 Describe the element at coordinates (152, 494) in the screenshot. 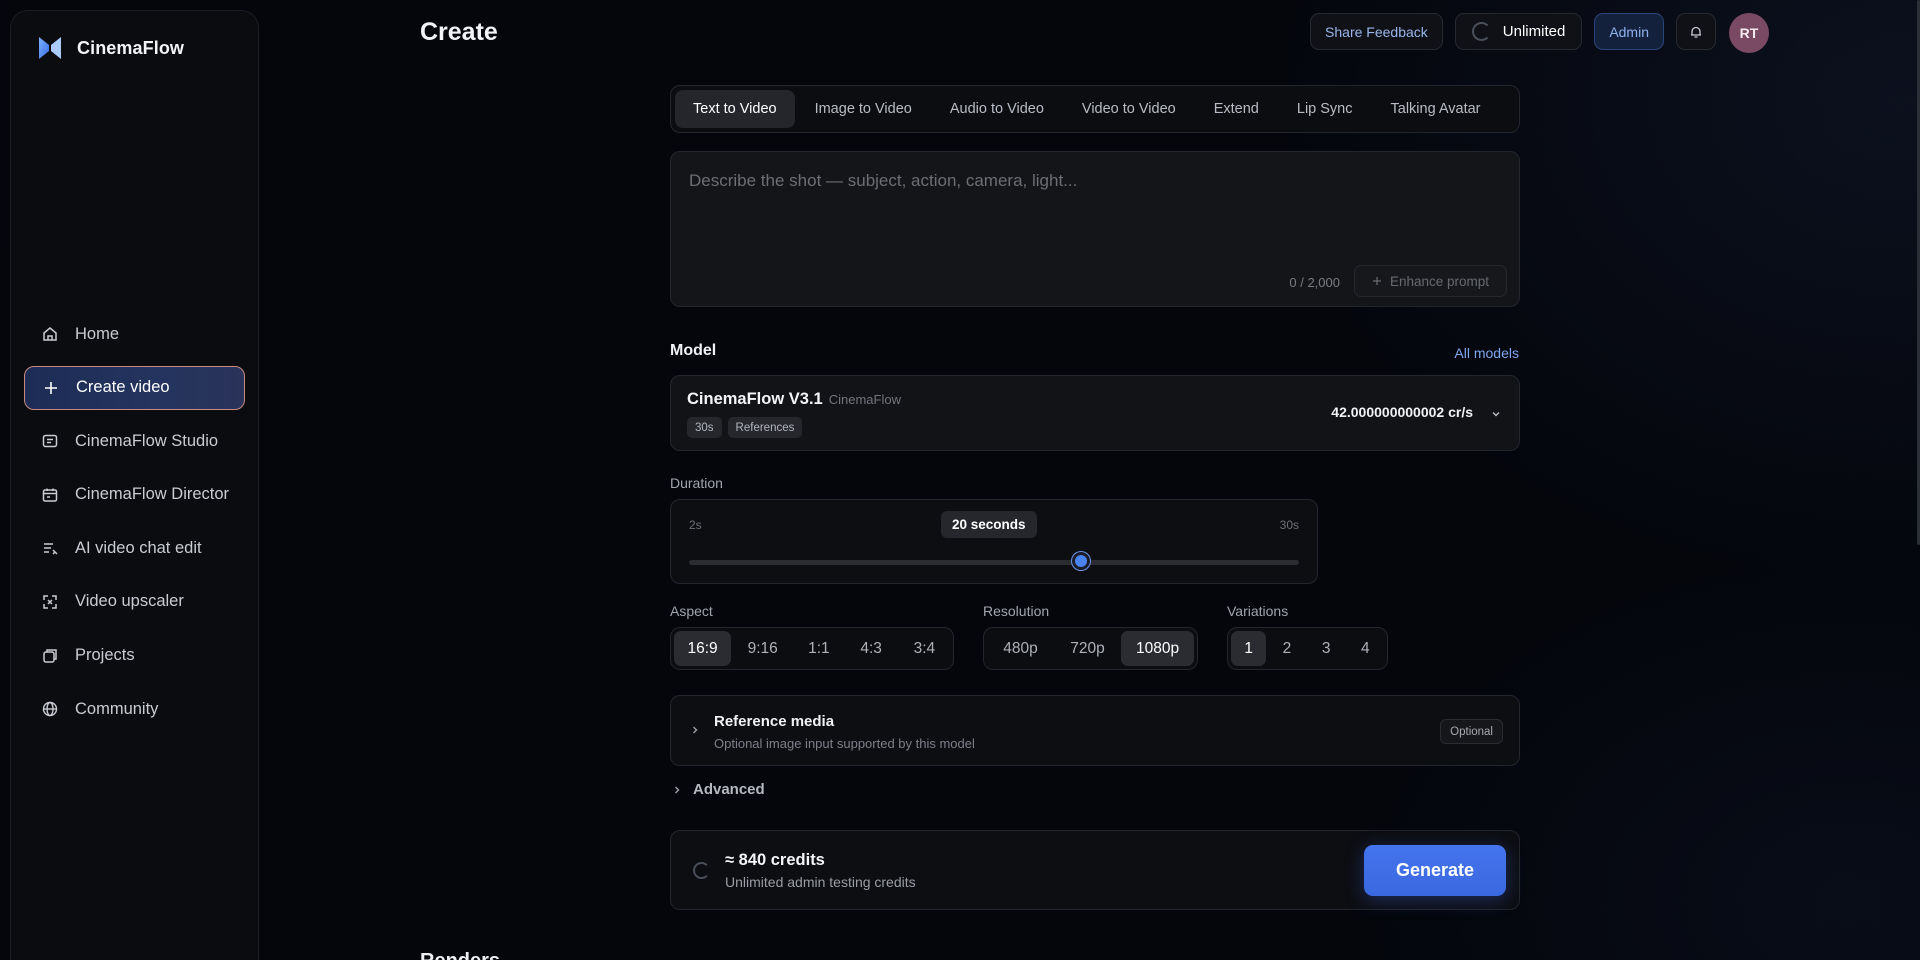

I see `sidebar-item-label: CinemaFlow Director` at that location.